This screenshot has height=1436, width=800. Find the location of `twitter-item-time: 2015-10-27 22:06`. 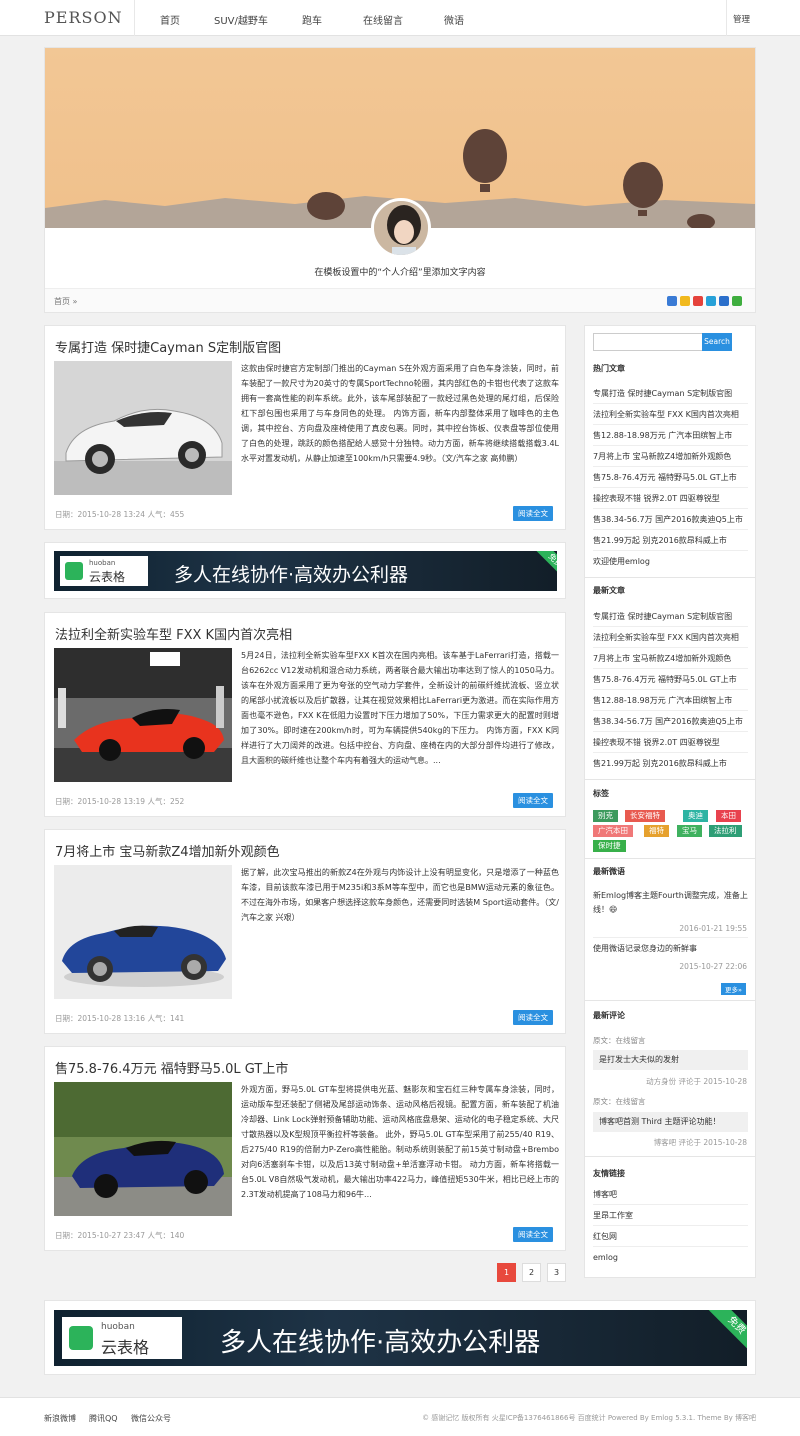

twitter-item-time: 2015-10-27 22:06 is located at coordinates (713, 966).